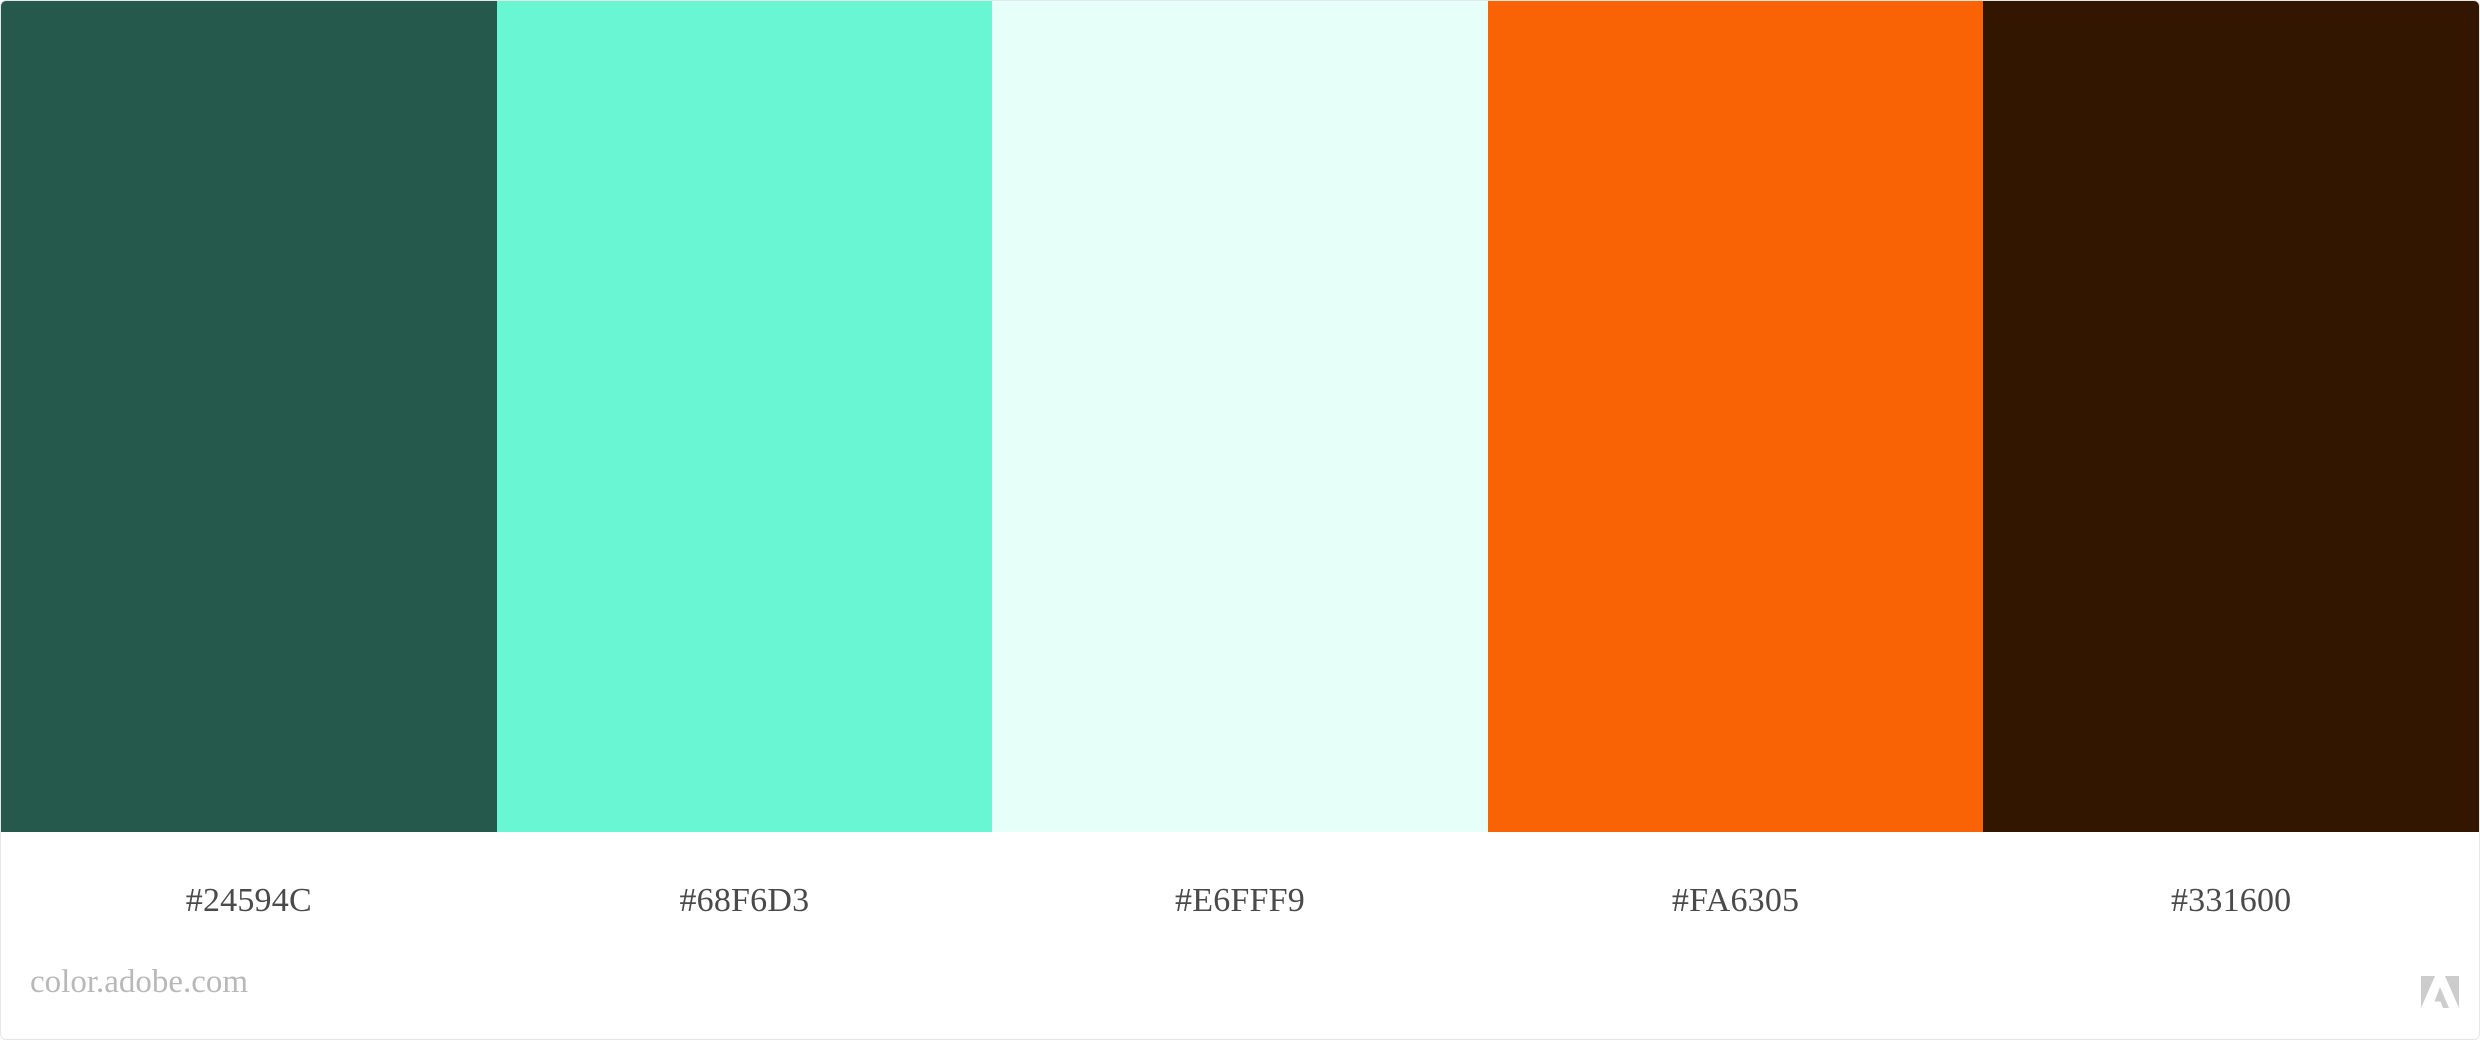 Image resolution: width=2480 pixels, height=1040 pixels. I want to click on brand-text: color.adobe.com, so click(139, 982).